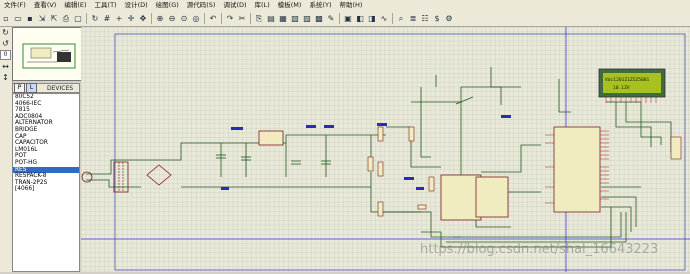  What do you see at coordinates (425, 19) in the screenshot?
I see `netlist-icon: ☷` at bounding box center [425, 19].